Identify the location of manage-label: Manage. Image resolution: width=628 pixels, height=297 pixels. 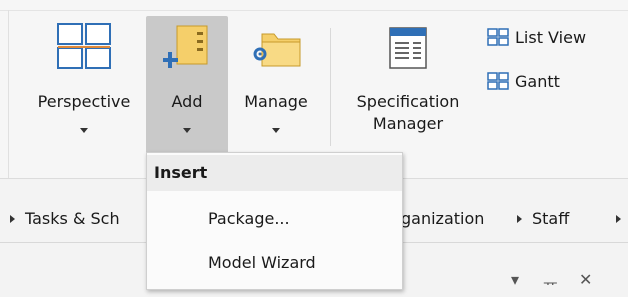
(276, 101).